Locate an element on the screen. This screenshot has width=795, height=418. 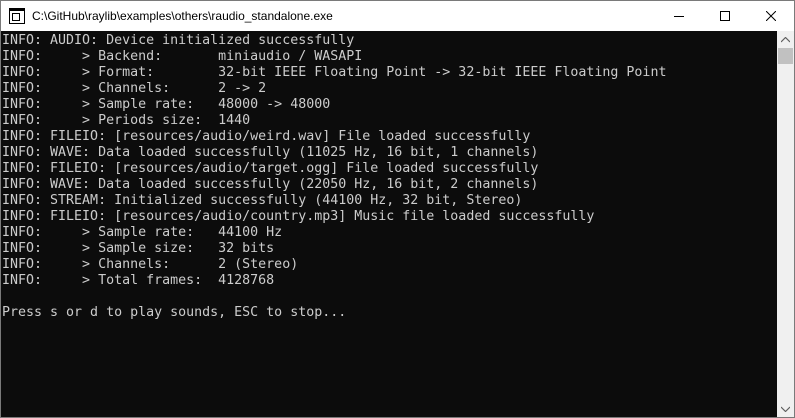
arrow-up-icon is located at coordinates (785, 39).